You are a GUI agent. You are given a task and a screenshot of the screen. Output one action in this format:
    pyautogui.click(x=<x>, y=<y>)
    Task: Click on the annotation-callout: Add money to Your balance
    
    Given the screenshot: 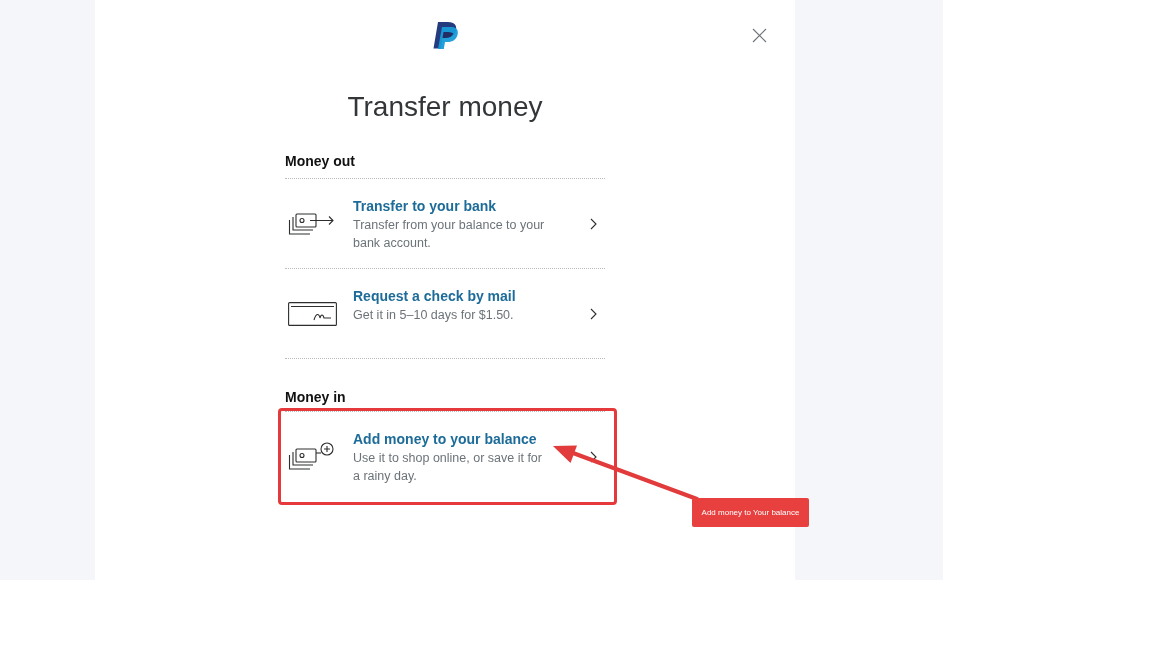 What is the action you would take?
    pyautogui.click(x=750, y=512)
    